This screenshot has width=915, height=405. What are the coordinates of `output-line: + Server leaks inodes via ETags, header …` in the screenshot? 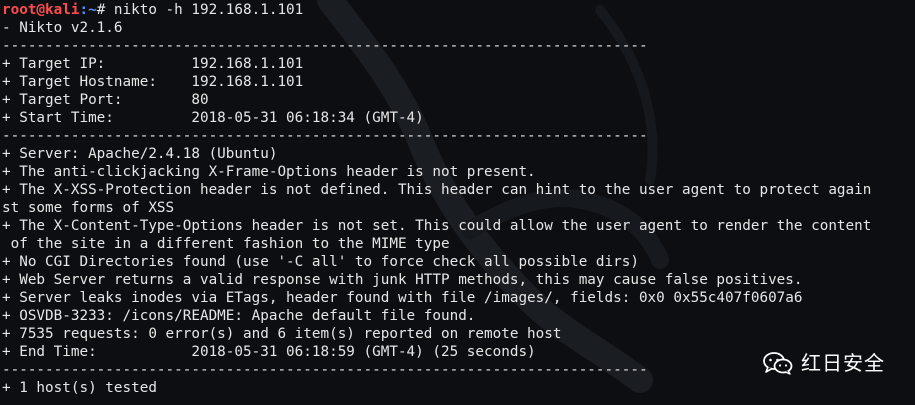 It's located at (402, 298).